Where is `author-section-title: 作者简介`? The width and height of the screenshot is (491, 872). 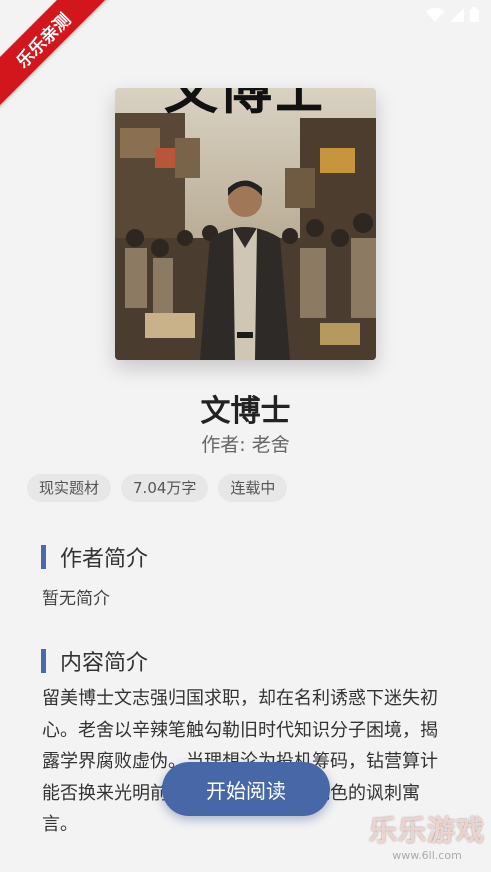
author-section-title: 作者简介 is located at coordinates (104, 559).